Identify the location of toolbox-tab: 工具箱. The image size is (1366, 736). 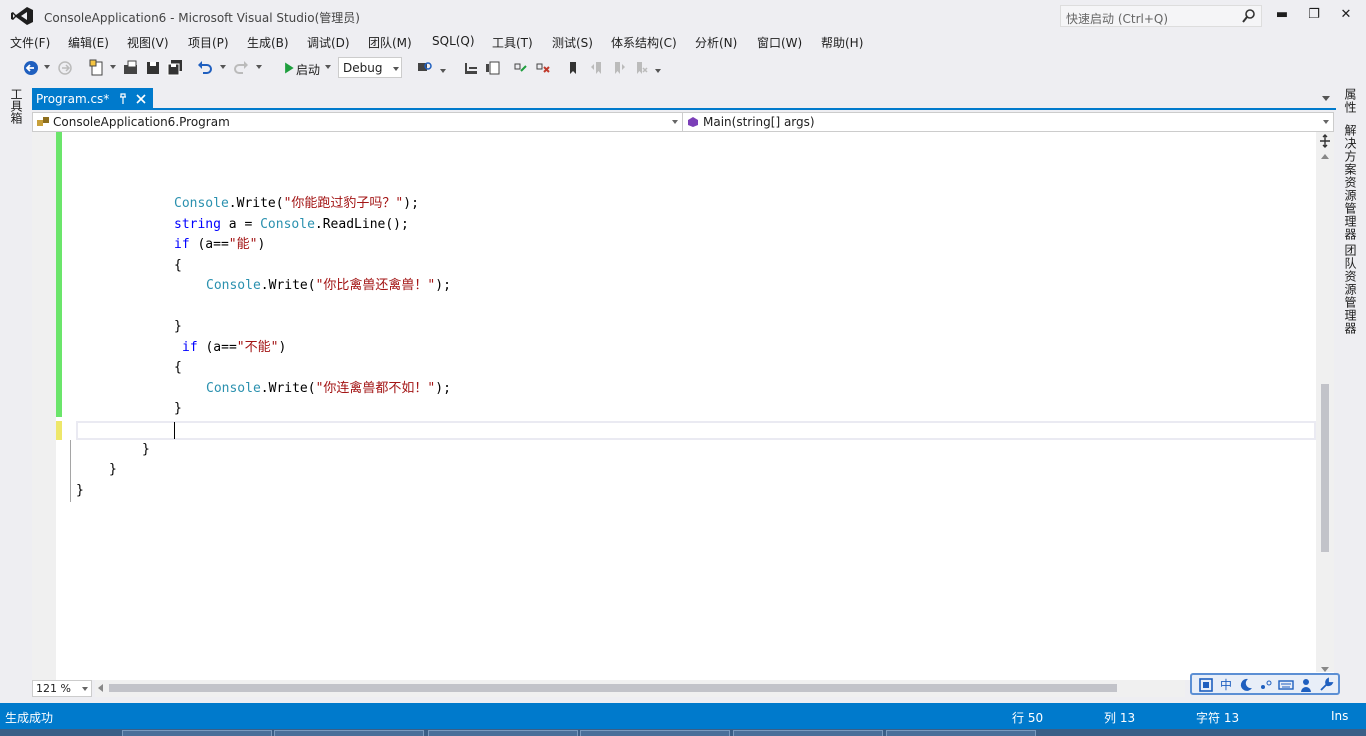
(16, 106).